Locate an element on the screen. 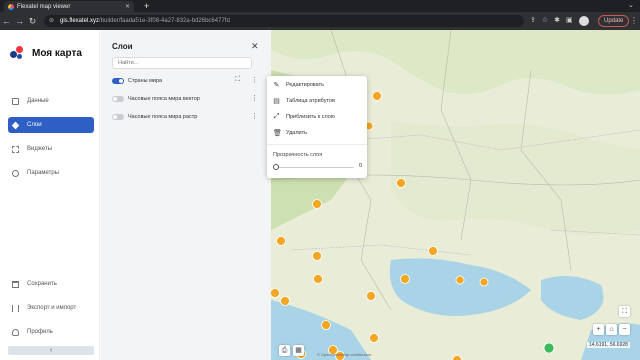 Image resolution: width=640 pixels, height=360 pixels. share-icon: ⇪ is located at coordinates (533, 21).